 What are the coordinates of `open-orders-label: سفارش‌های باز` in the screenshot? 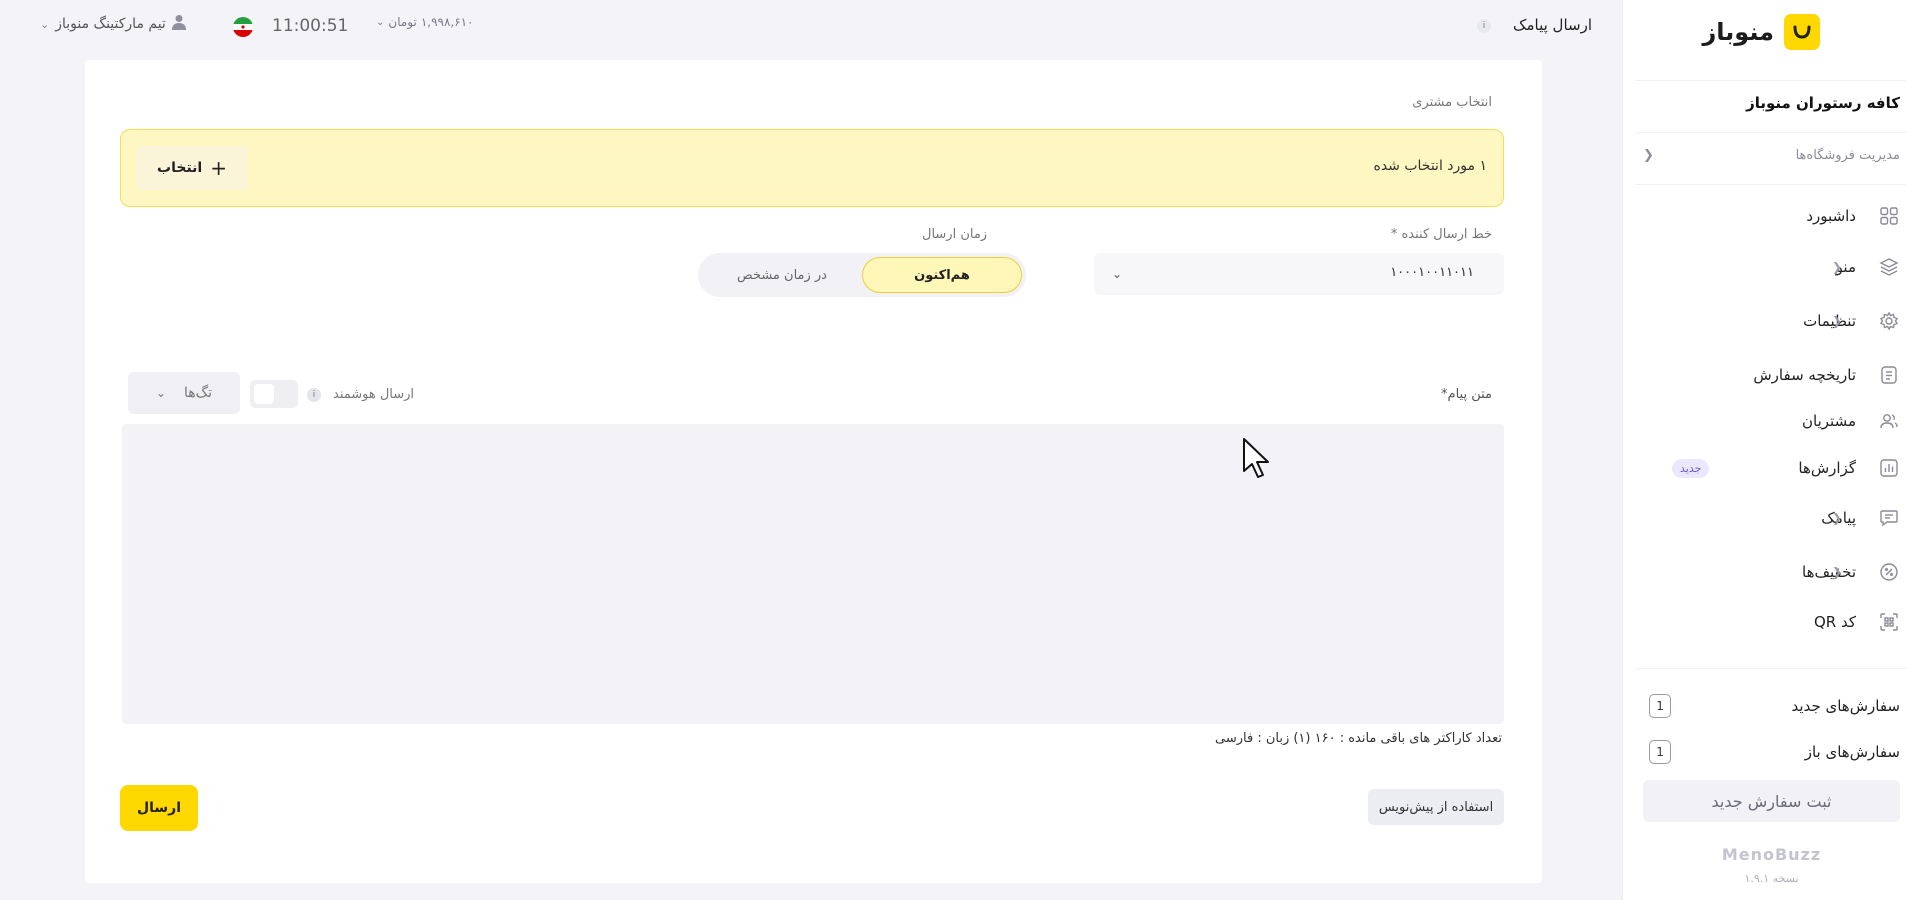 It's located at (1852, 752).